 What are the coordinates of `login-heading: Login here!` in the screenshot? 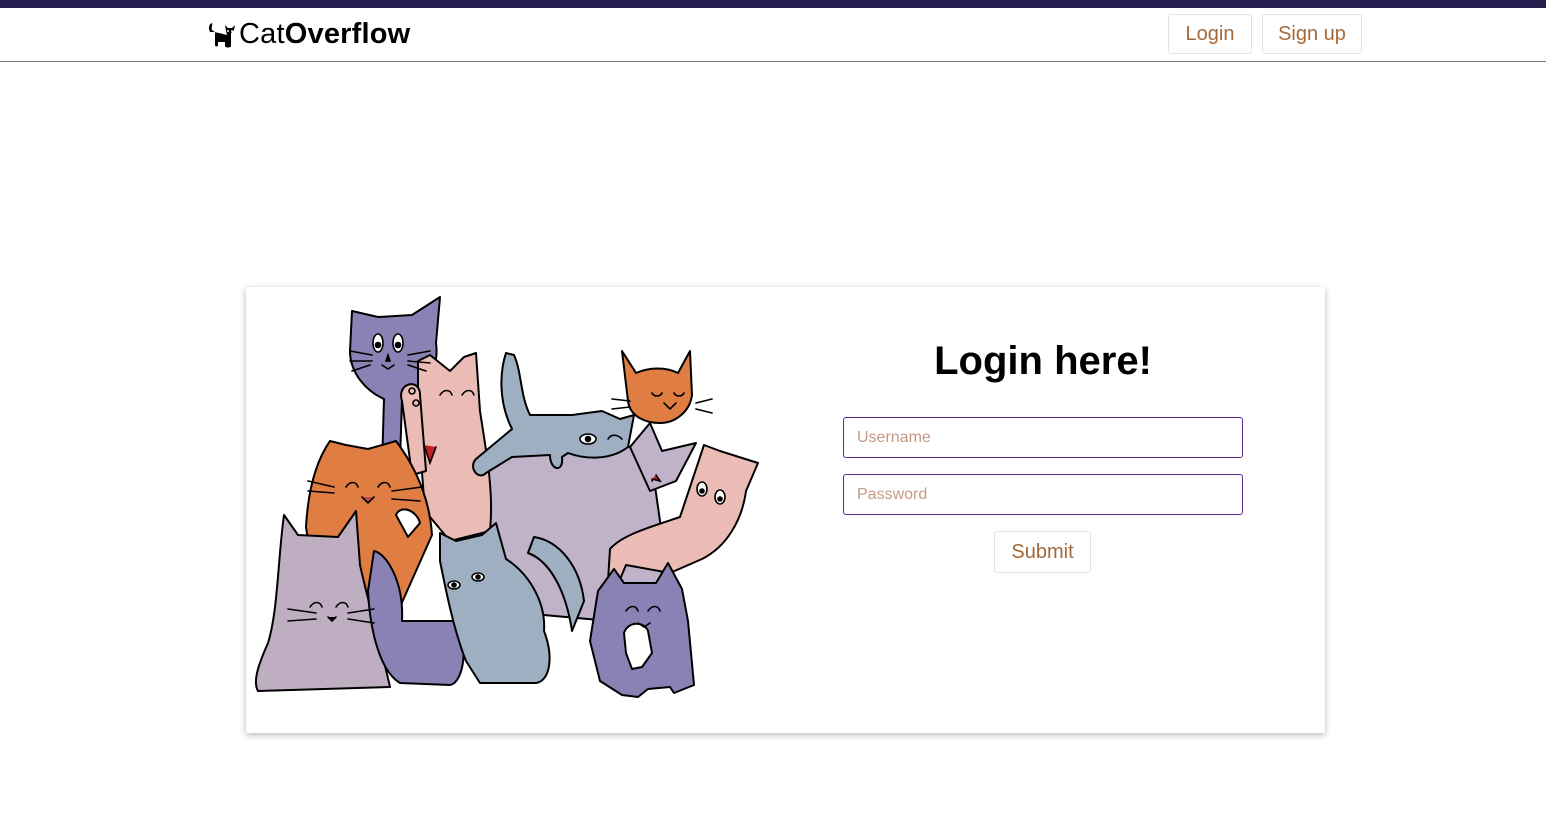 It's located at (1043, 361).